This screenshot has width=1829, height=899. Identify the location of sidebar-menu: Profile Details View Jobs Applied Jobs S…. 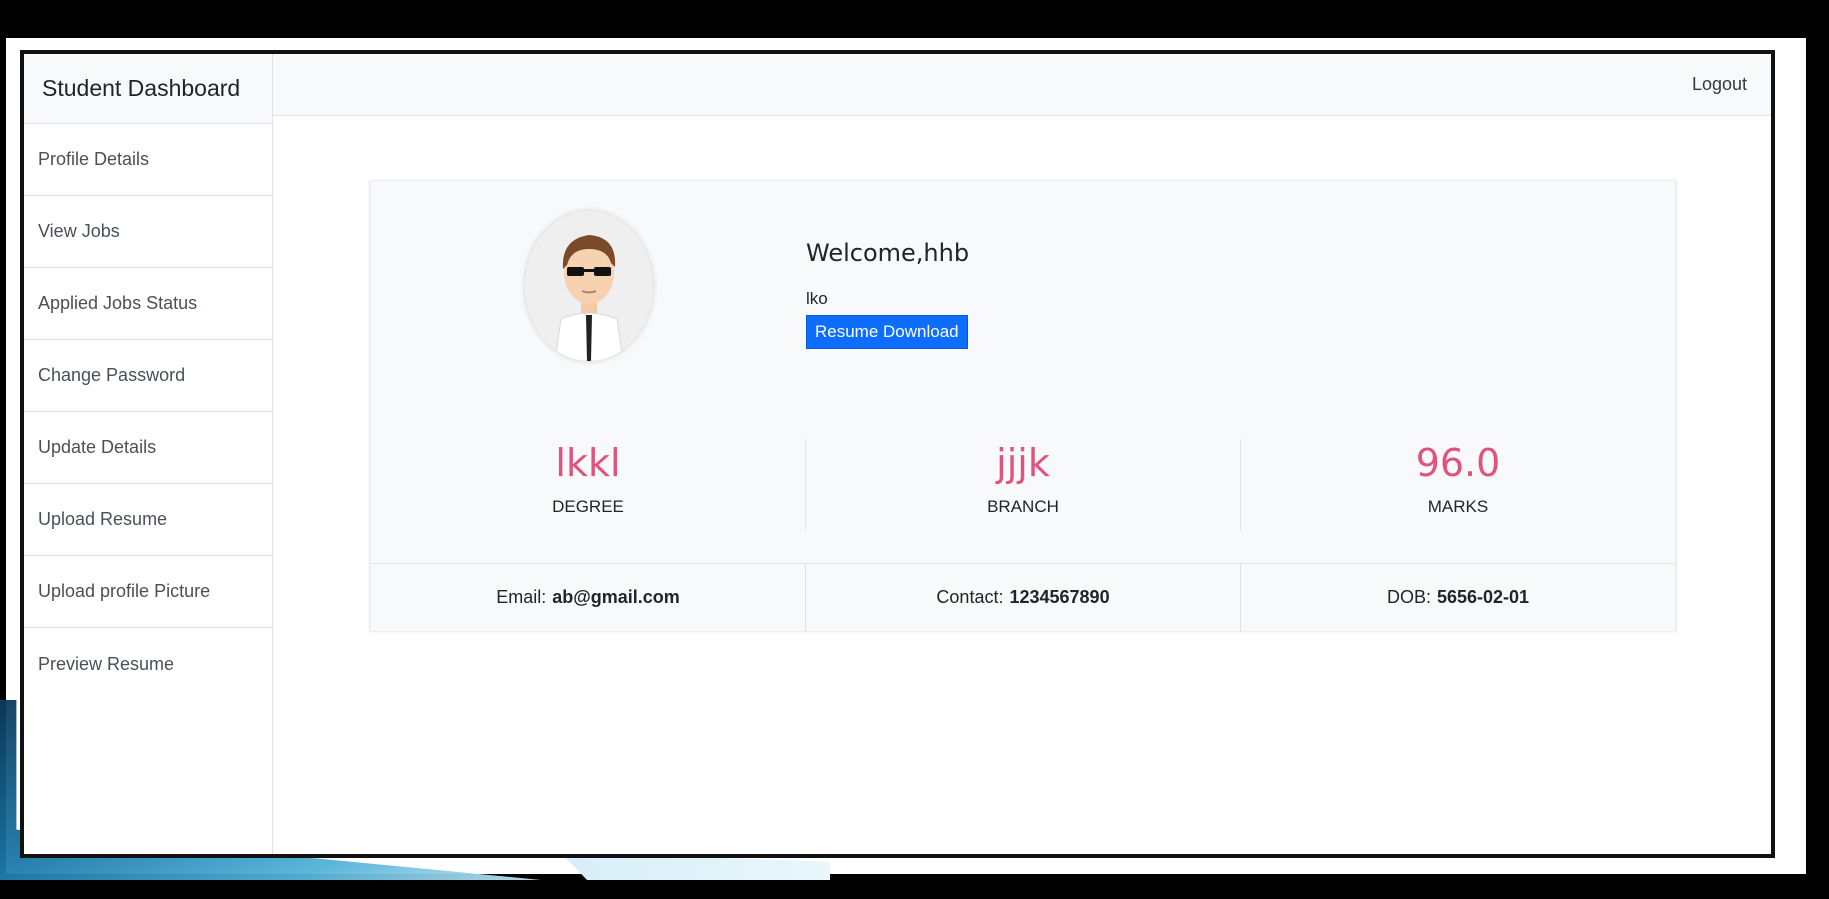
(148, 412).